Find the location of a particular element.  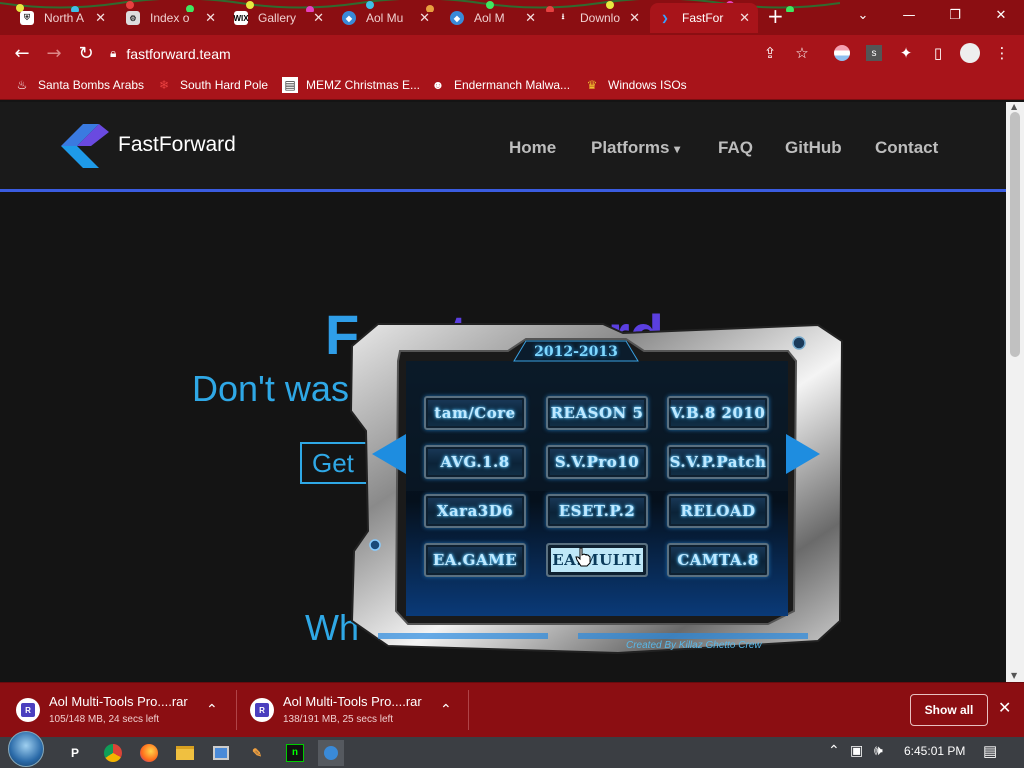

bookmark-star-icon: ☆ is located at coordinates (802, 53).